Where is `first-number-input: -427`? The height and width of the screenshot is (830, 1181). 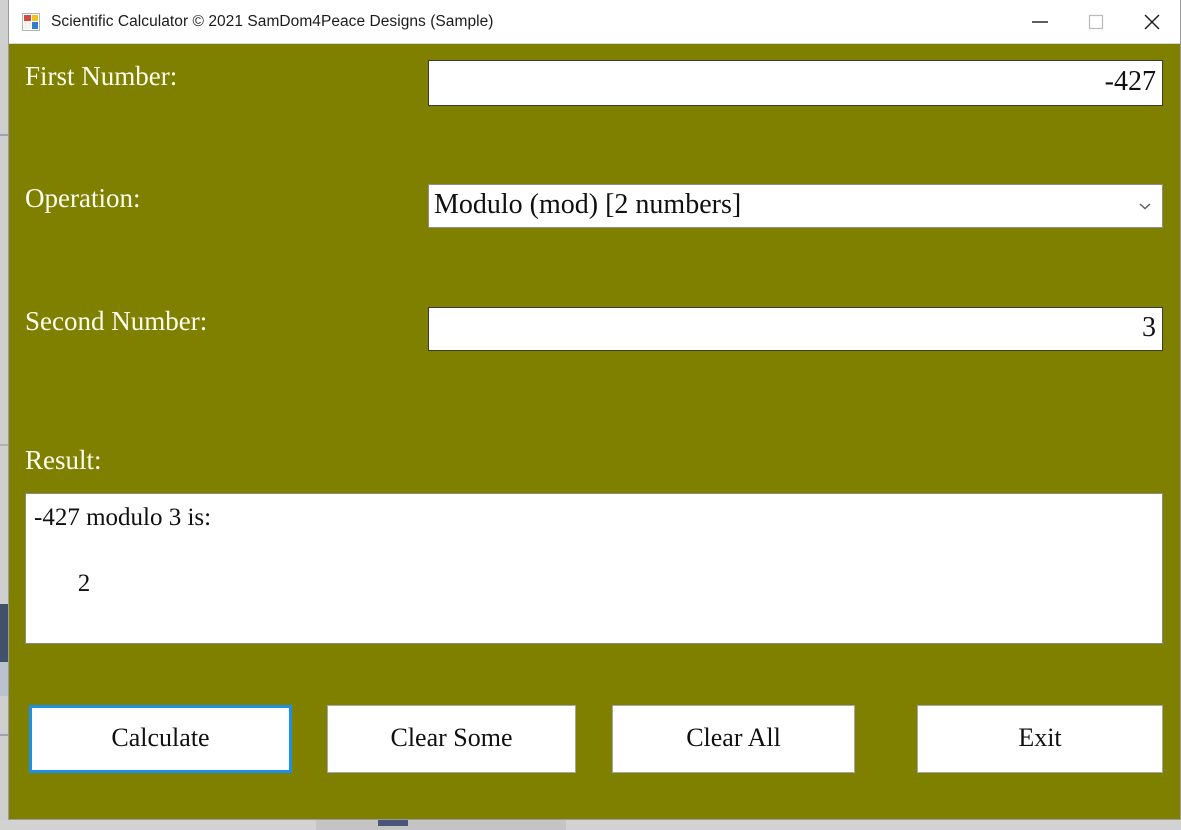 first-number-input: -427 is located at coordinates (795, 83).